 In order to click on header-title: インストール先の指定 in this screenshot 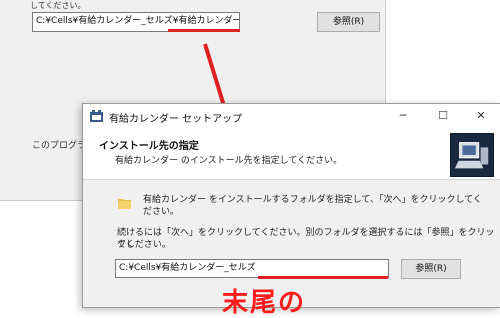, I will do `click(149, 146)`.